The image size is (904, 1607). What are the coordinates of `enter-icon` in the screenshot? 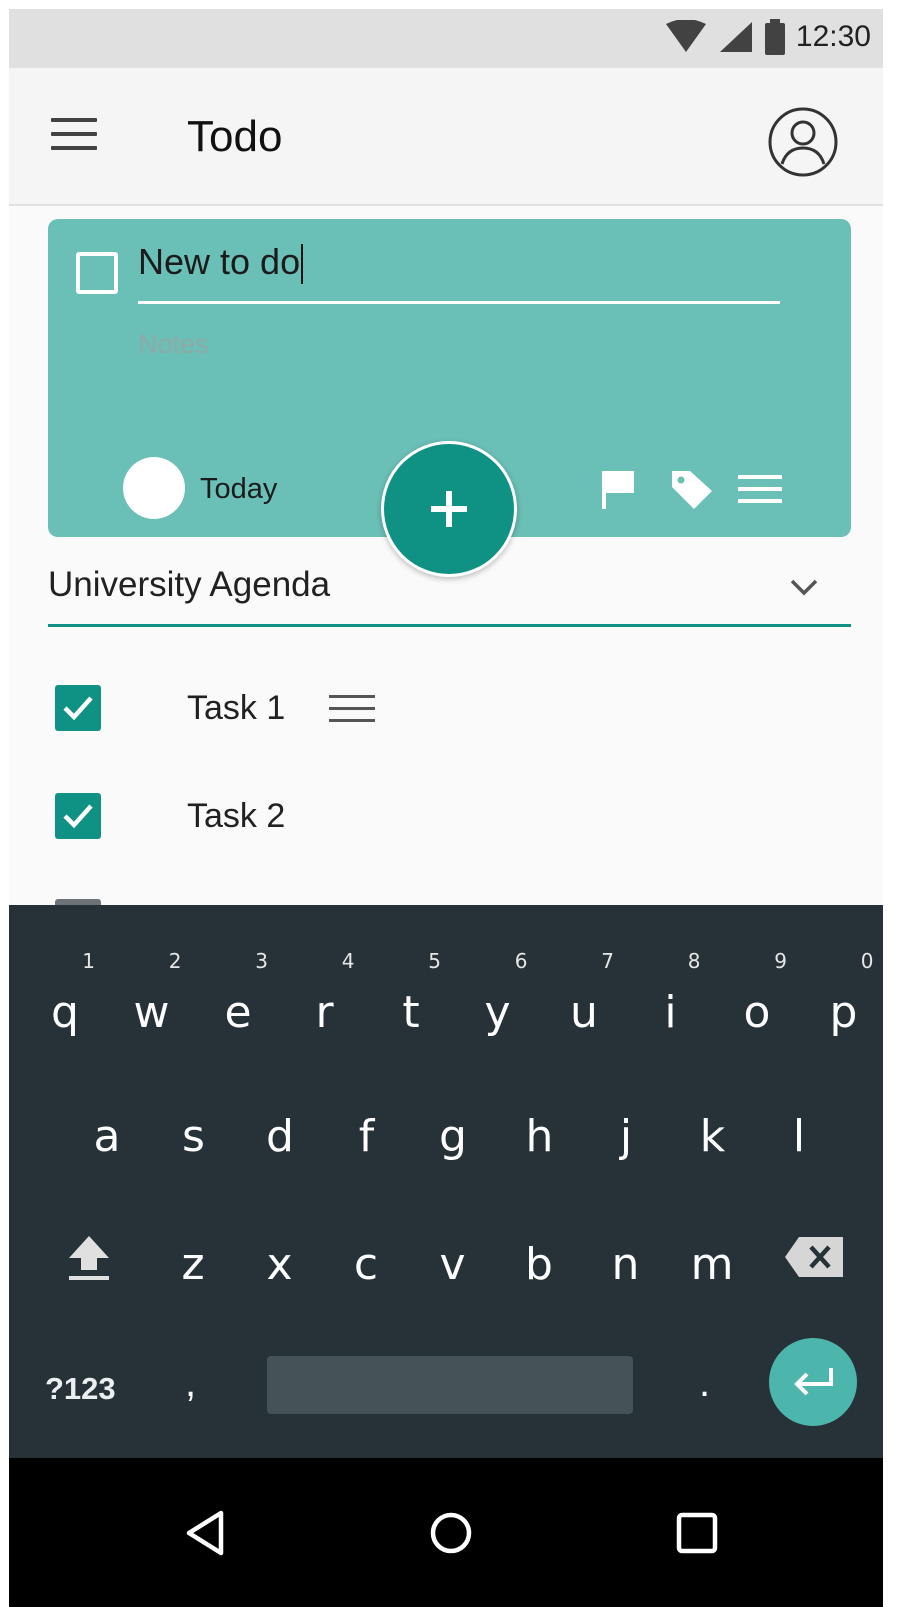 It's located at (813, 1382).